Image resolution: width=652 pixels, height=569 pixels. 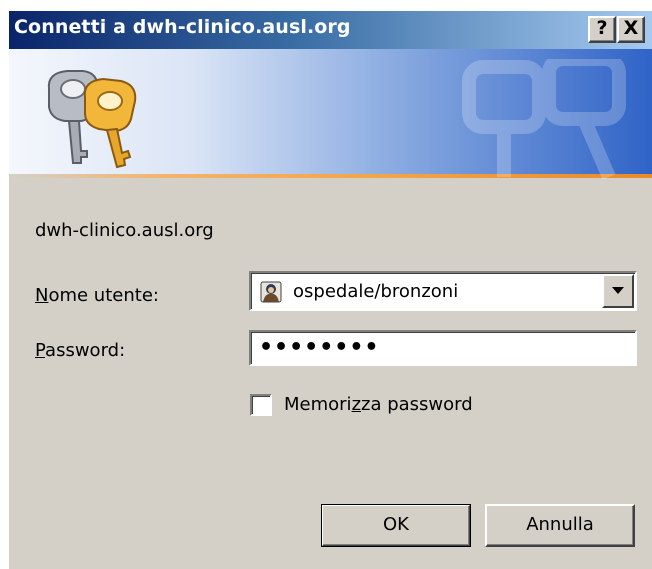 I want to click on password-label: Password:, so click(x=80, y=350).